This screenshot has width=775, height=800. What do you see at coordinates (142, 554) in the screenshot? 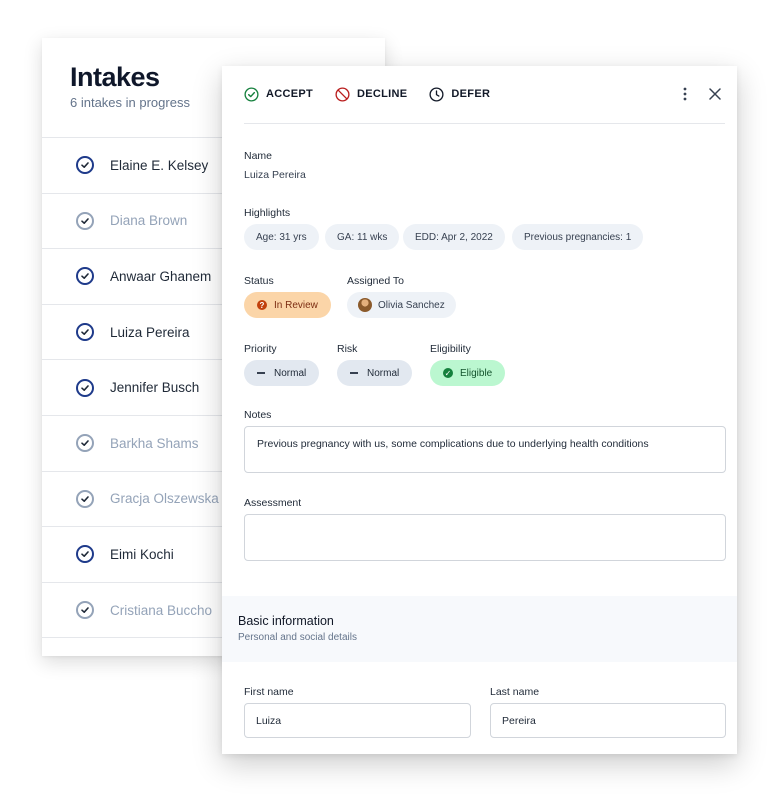
I see `intake-name: Eimi Kochi` at bounding box center [142, 554].